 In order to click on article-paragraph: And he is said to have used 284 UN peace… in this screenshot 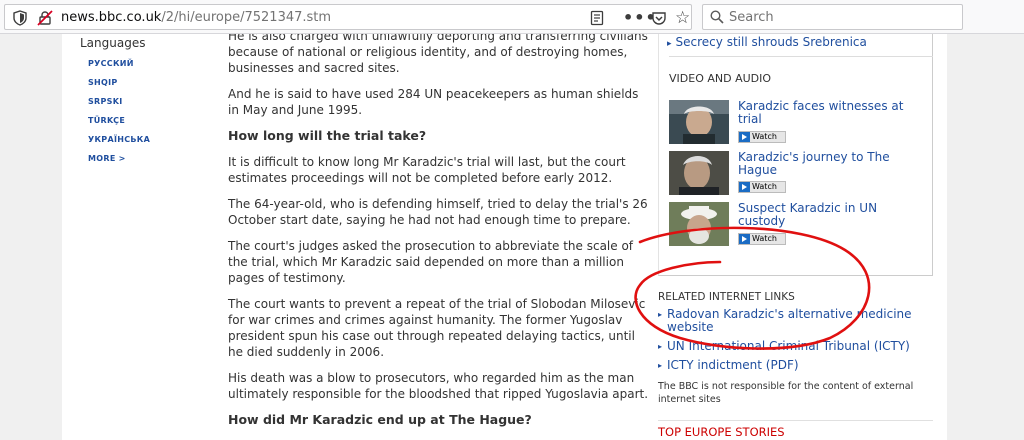, I will do `click(433, 102)`.